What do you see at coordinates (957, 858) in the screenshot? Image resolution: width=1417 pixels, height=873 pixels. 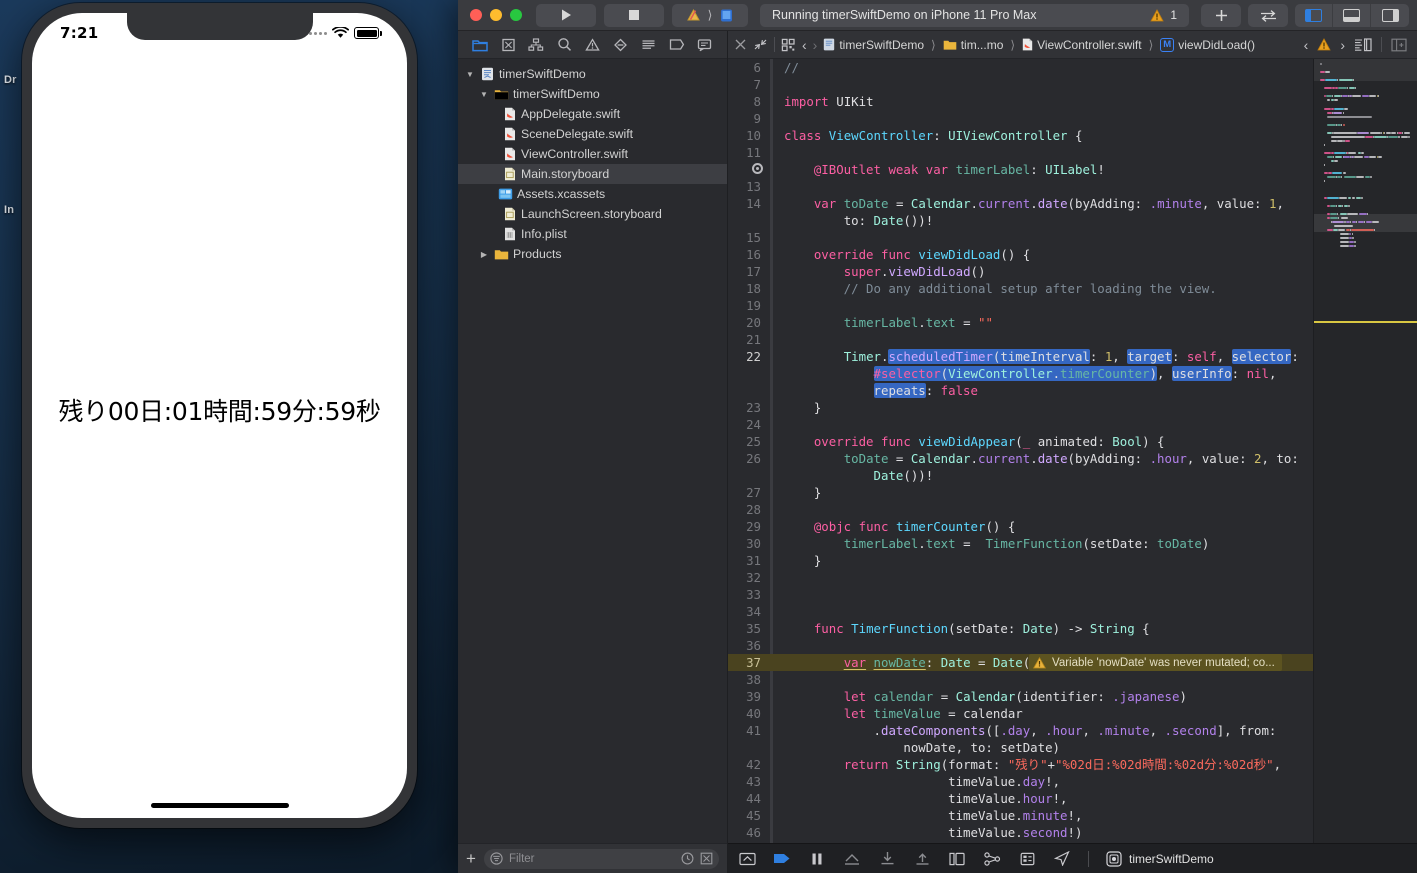 I see `view-hierarchy-button` at bounding box center [957, 858].